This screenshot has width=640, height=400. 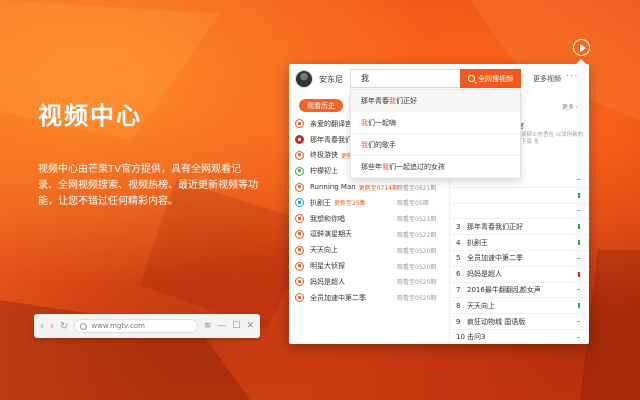 I want to click on history-item-title: 我想和你唱, so click(x=327, y=218).